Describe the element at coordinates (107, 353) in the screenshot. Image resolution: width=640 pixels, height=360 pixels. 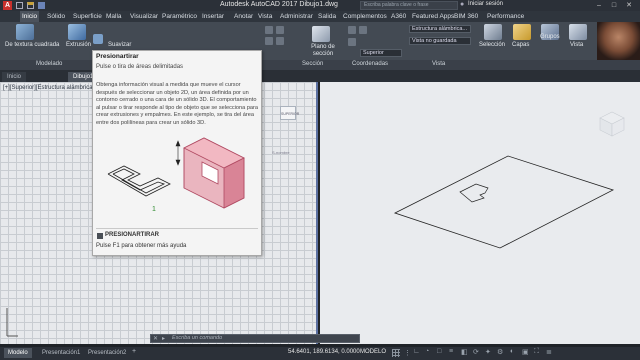
I see `layout-tab-presentacion2: Presentación2` at that location.